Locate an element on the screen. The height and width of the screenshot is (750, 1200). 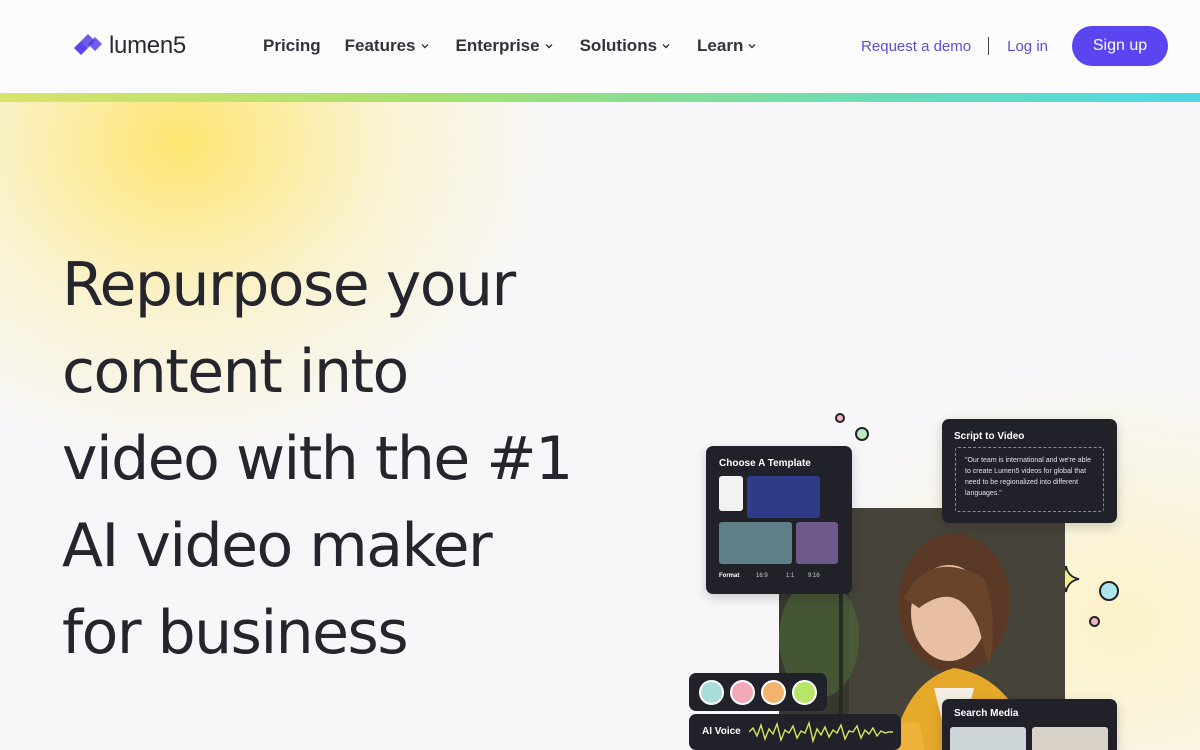
nav-features: Features is located at coordinates (387, 46).